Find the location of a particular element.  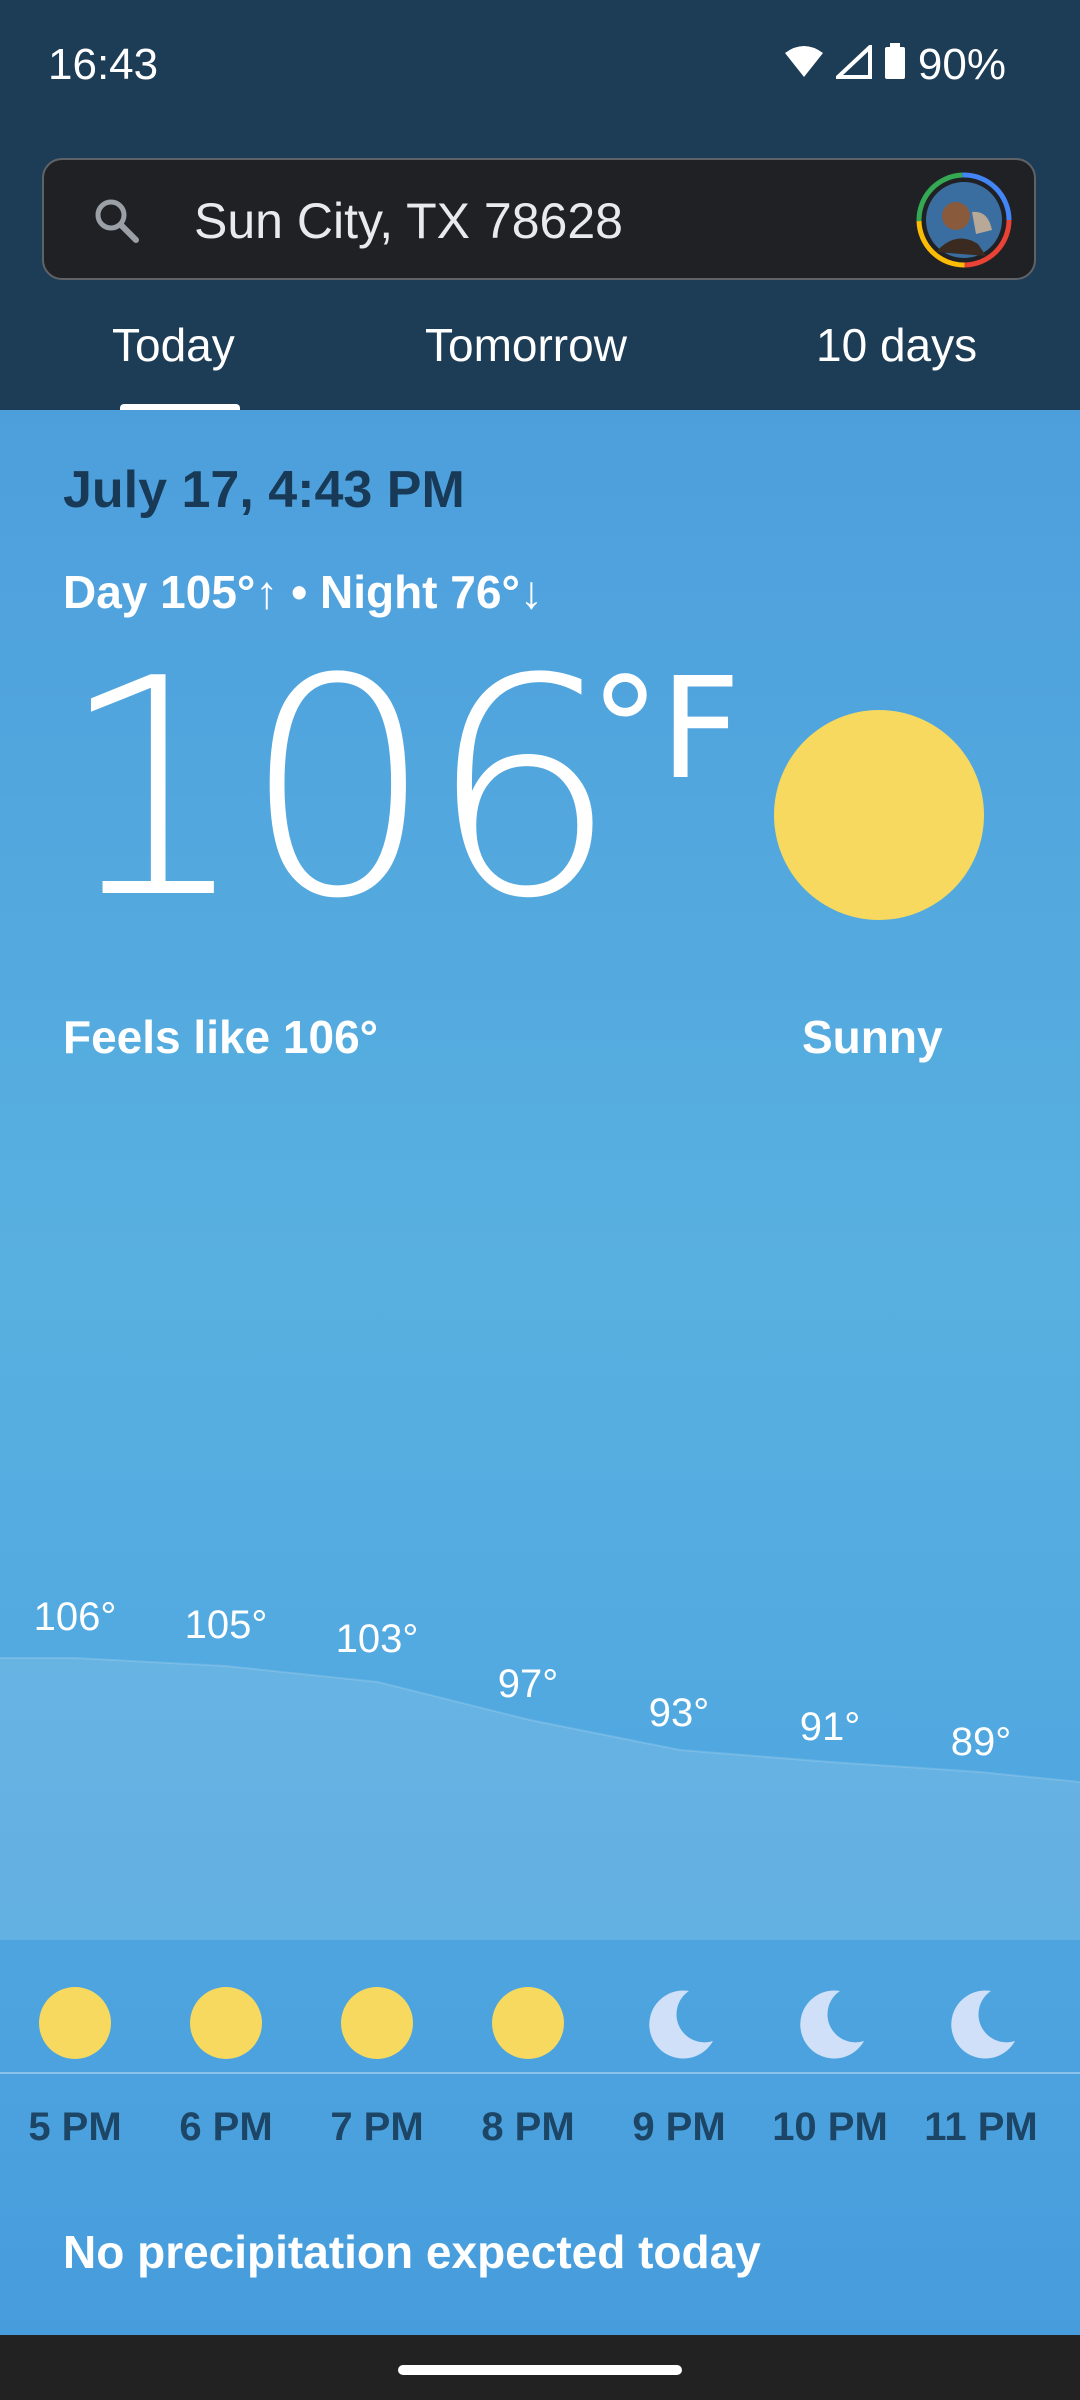

hour-temp-11pm: 89° is located at coordinates (981, 1742).